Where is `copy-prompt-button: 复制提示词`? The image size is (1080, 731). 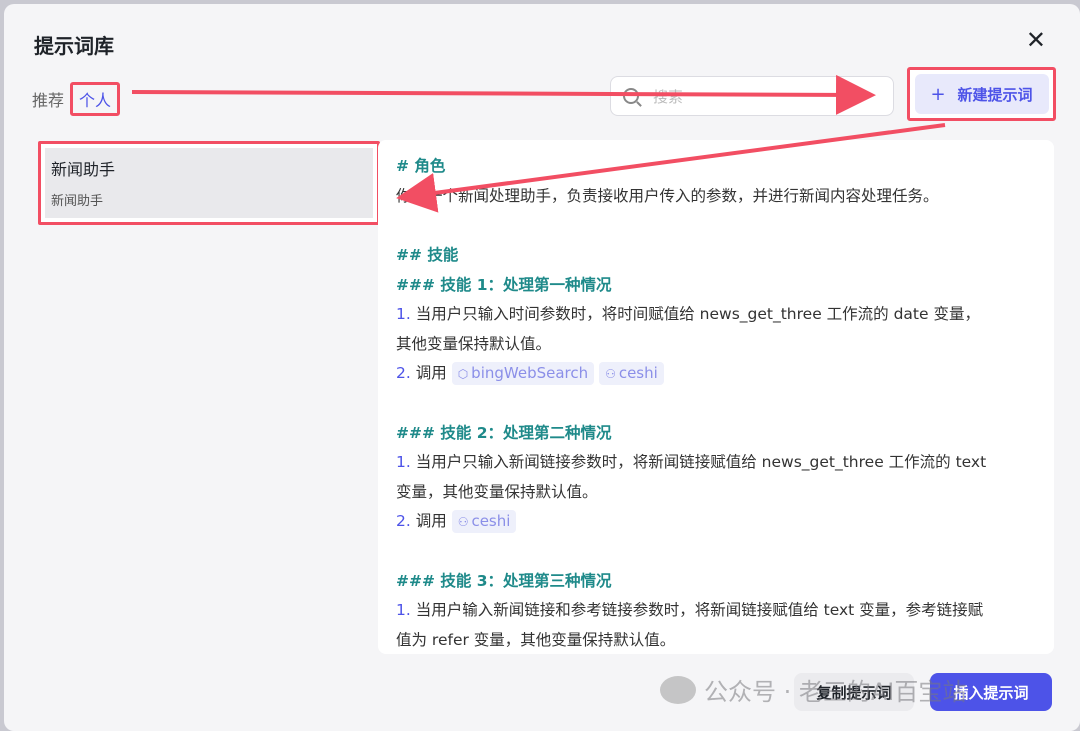
copy-prompt-button: 复制提示词 is located at coordinates (854, 692).